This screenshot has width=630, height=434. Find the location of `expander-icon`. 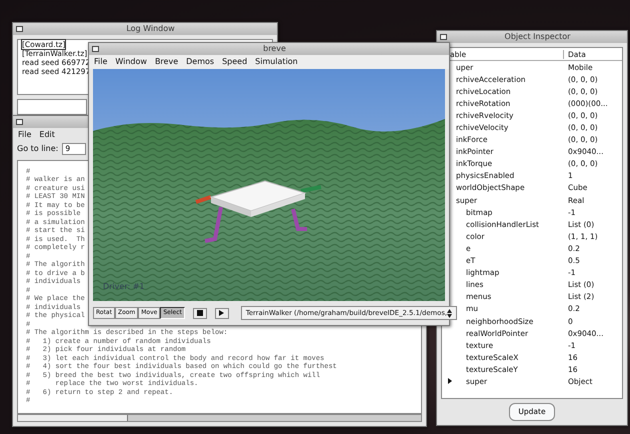

expander-icon is located at coordinates (450, 381).